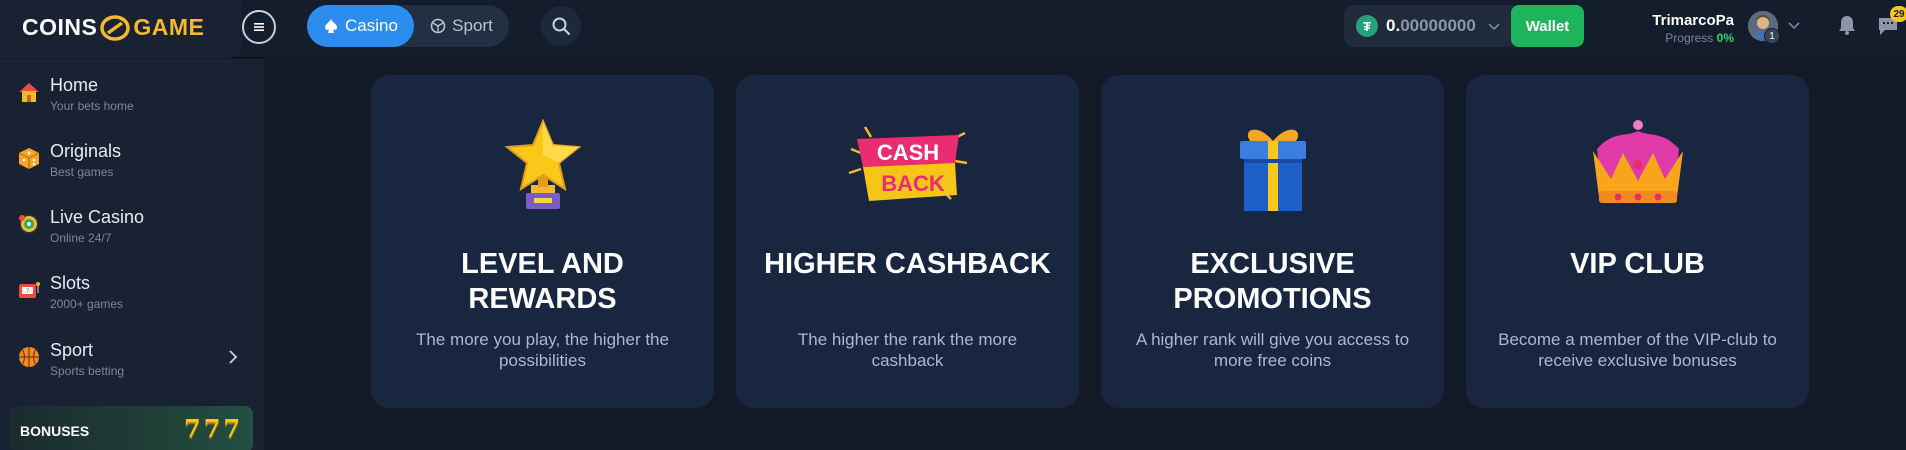 The height and width of the screenshot is (450, 1906). I want to click on cashback-icon: CASH BACK, so click(907, 163).